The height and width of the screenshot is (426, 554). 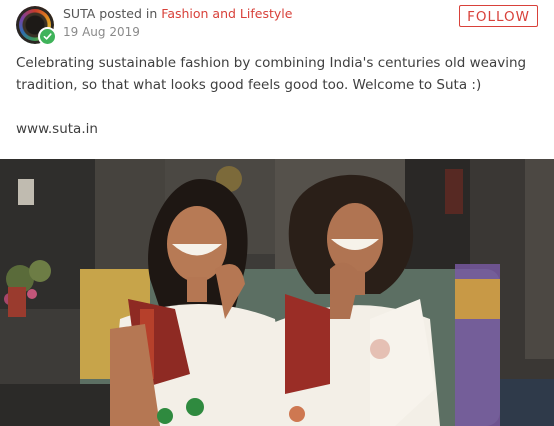 What do you see at coordinates (57, 129) in the screenshot?
I see `website-link: www.suta.in` at bounding box center [57, 129].